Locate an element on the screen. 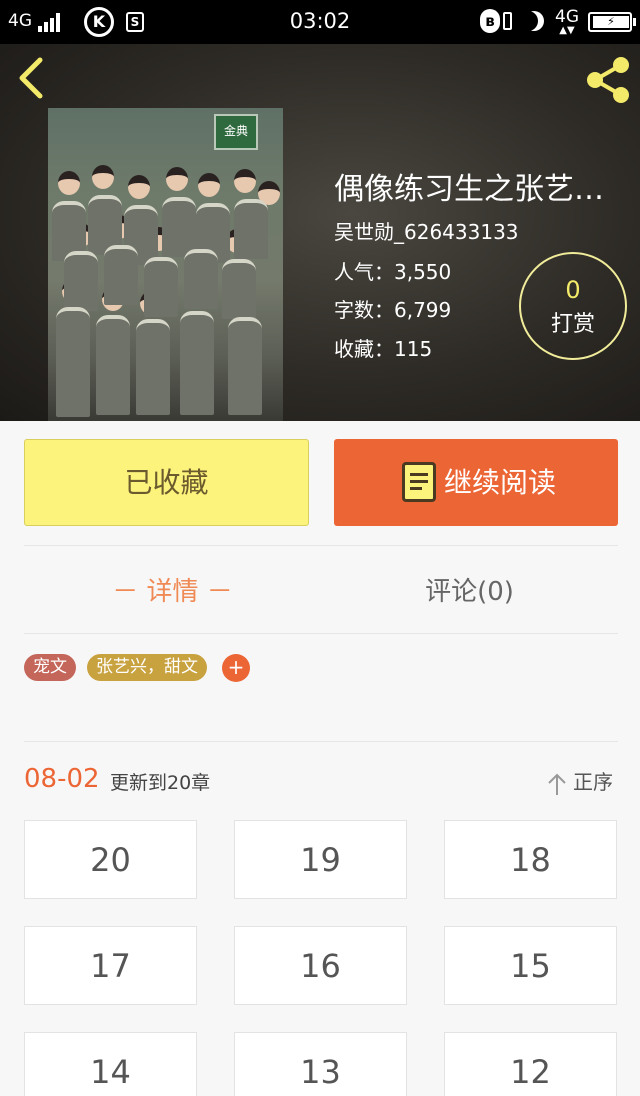  clock: 03:02 is located at coordinates (320, 21).